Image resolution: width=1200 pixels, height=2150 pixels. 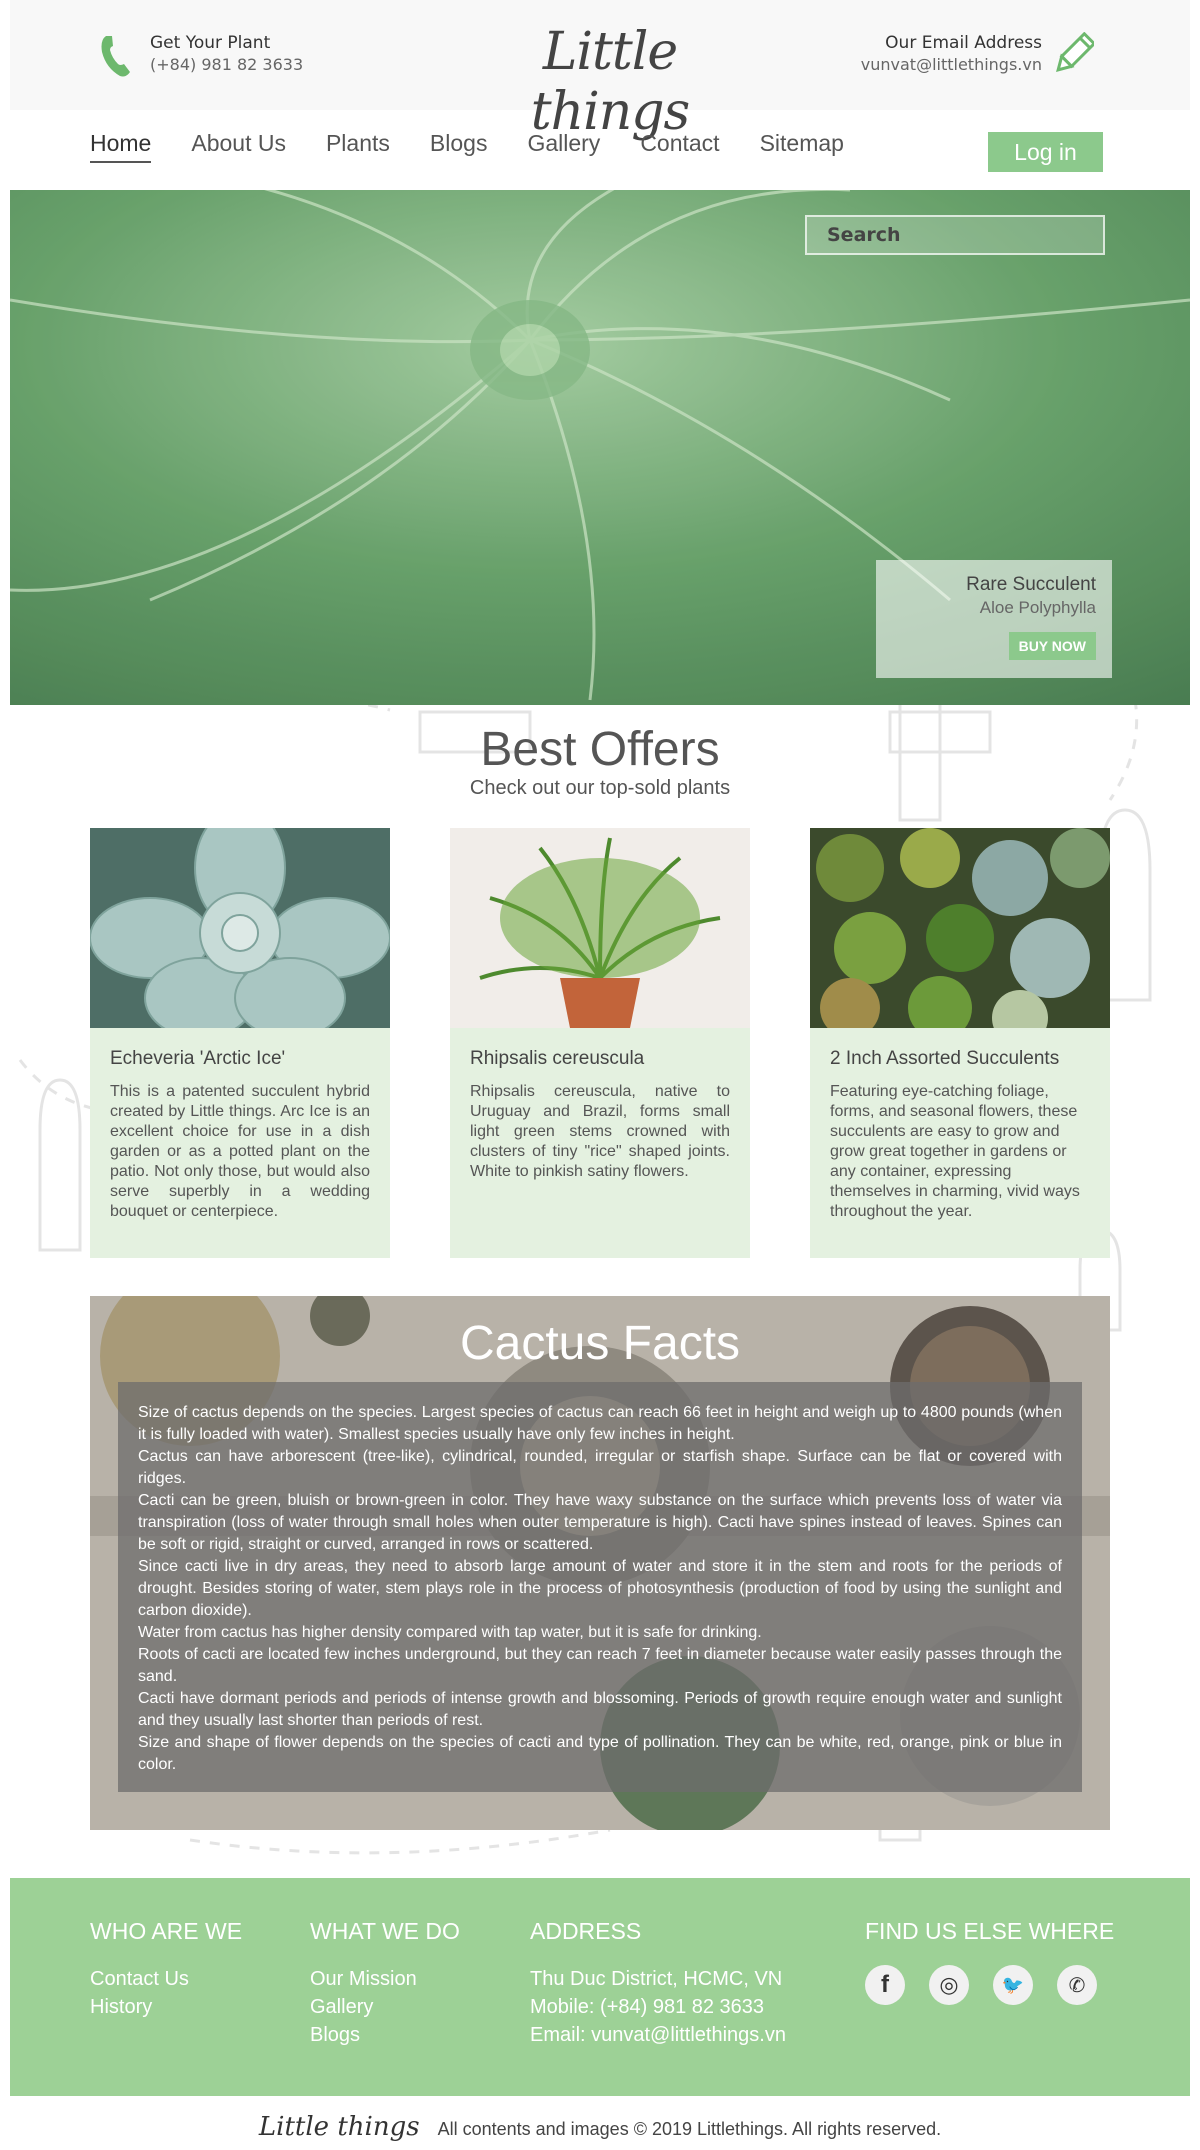 What do you see at coordinates (658, 2035) in the screenshot?
I see `footer-email-line: Email: vunvat@littlethings.vn` at bounding box center [658, 2035].